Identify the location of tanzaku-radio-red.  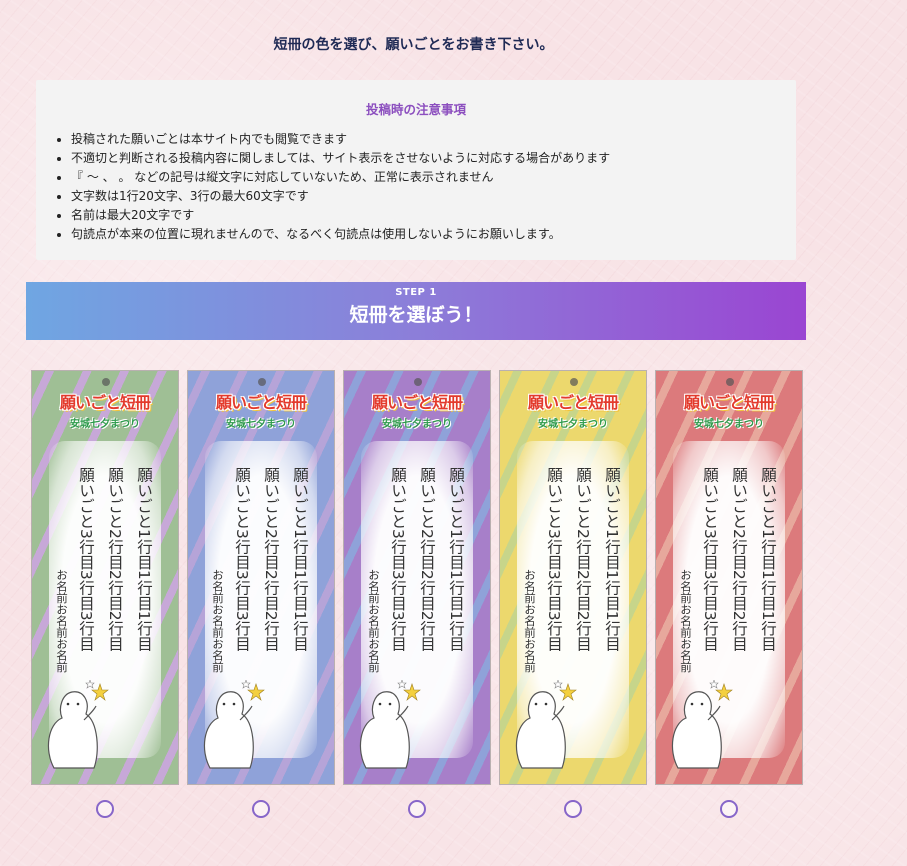
(729, 809).